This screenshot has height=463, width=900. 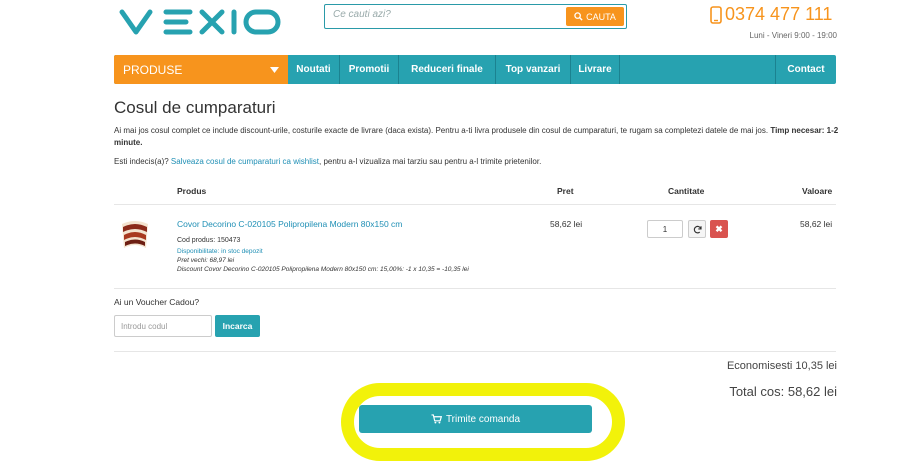 What do you see at coordinates (793, 35) in the screenshot?
I see `business-hours: Luni - Vineri 9:00 - 19:00` at bounding box center [793, 35].